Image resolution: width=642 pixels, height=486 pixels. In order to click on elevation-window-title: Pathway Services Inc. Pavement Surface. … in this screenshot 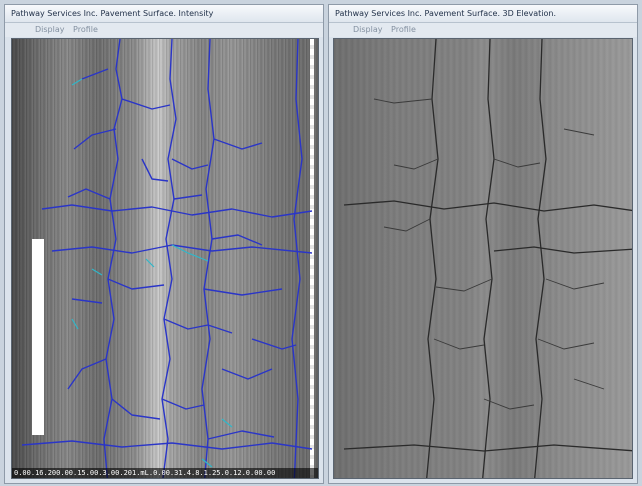, I will do `click(483, 14)`.